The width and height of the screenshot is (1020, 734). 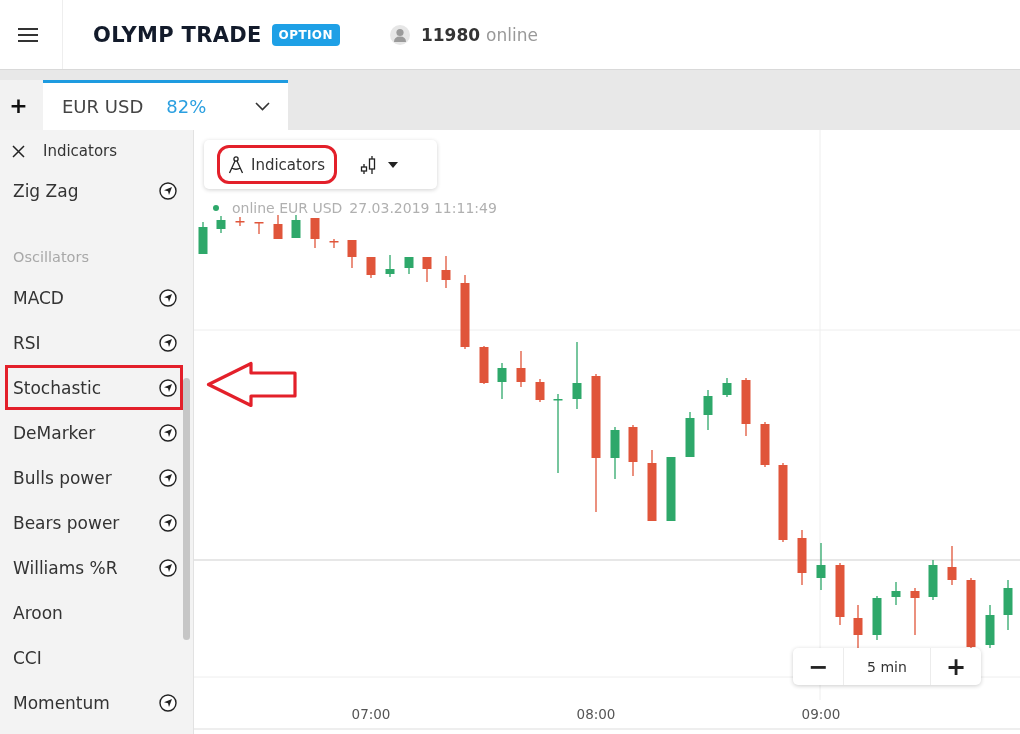 I want to click on close-icon, so click(x=18, y=151).